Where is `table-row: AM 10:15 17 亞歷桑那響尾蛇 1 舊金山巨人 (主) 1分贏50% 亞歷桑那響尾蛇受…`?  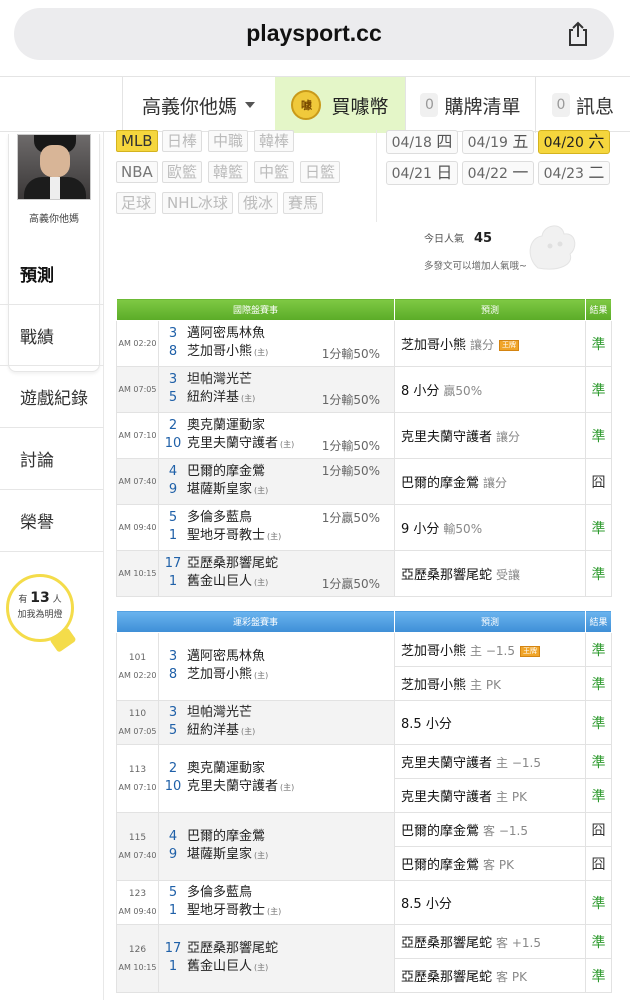 table-row: AM 10:15 17 亞歷桑那響尾蛇 1 舊金山巨人 (主) 1分贏50% 亞歷桑那響尾蛇受… is located at coordinates (364, 573).